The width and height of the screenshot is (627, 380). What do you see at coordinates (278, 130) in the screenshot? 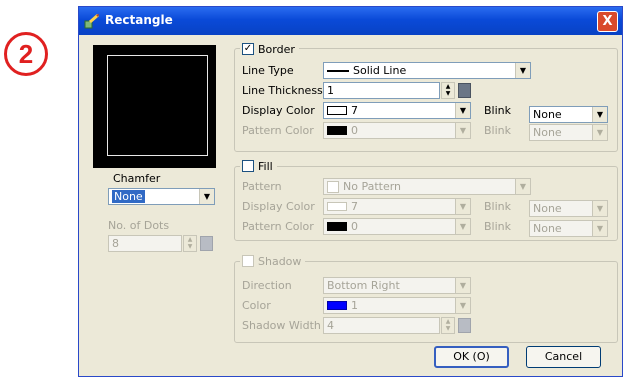
I see `pattern-color-label: Pattern Color` at bounding box center [278, 130].